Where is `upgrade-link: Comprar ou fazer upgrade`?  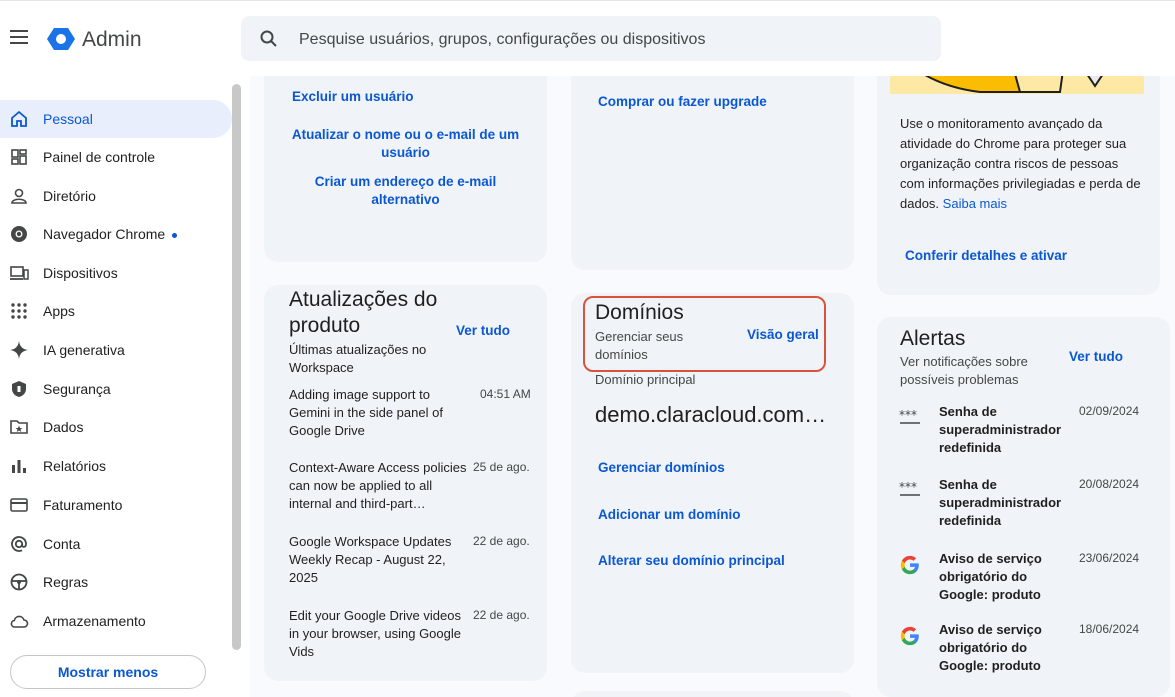 upgrade-link: Comprar ou fazer upgrade is located at coordinates (682, 101).